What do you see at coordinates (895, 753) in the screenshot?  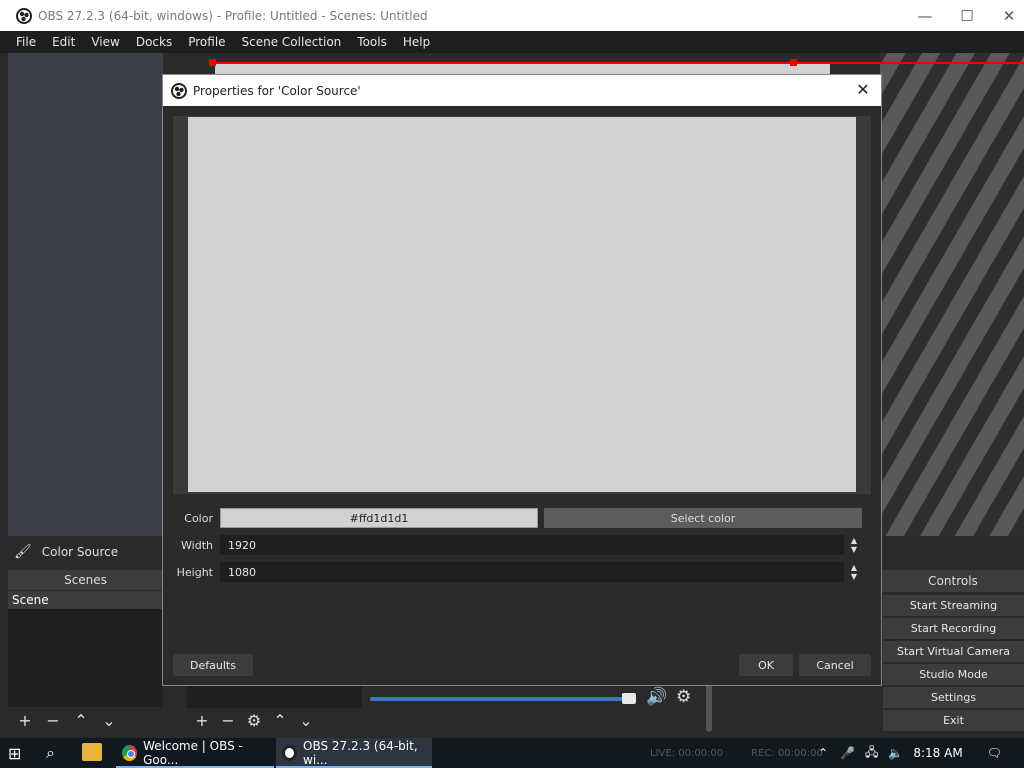 I see `volume-icon: 🔈` at bounding box center [895, 753].